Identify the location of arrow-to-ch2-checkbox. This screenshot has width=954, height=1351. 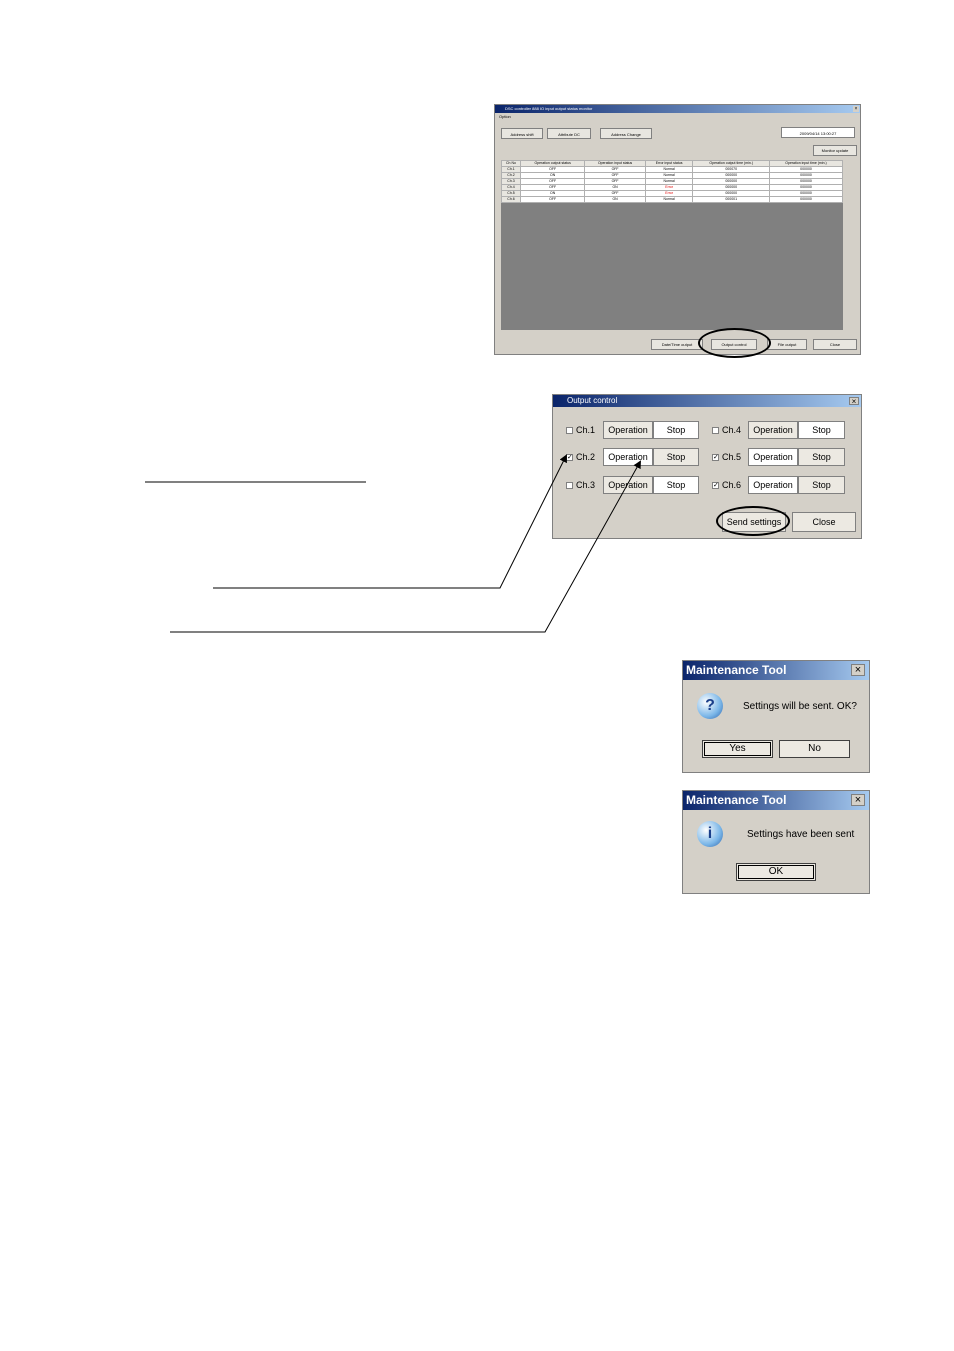
(390, 521).